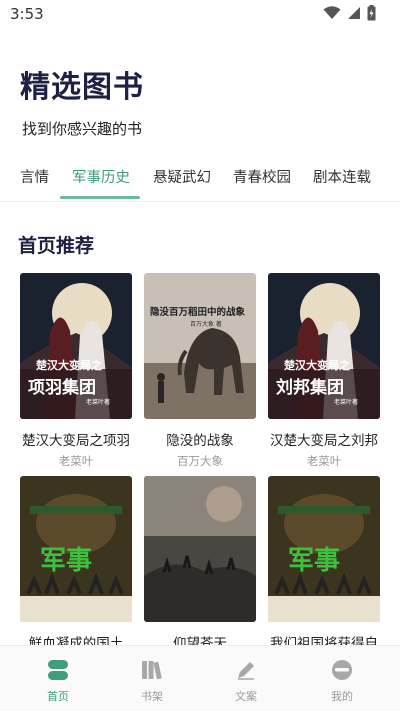 Image resolution: width=400 pixels, height=711 pixels. What do you see at coordinates (342, 184) in the screenshot?
I see `tab-script-serial: 剧本连载` at bounding box center [342, 184].